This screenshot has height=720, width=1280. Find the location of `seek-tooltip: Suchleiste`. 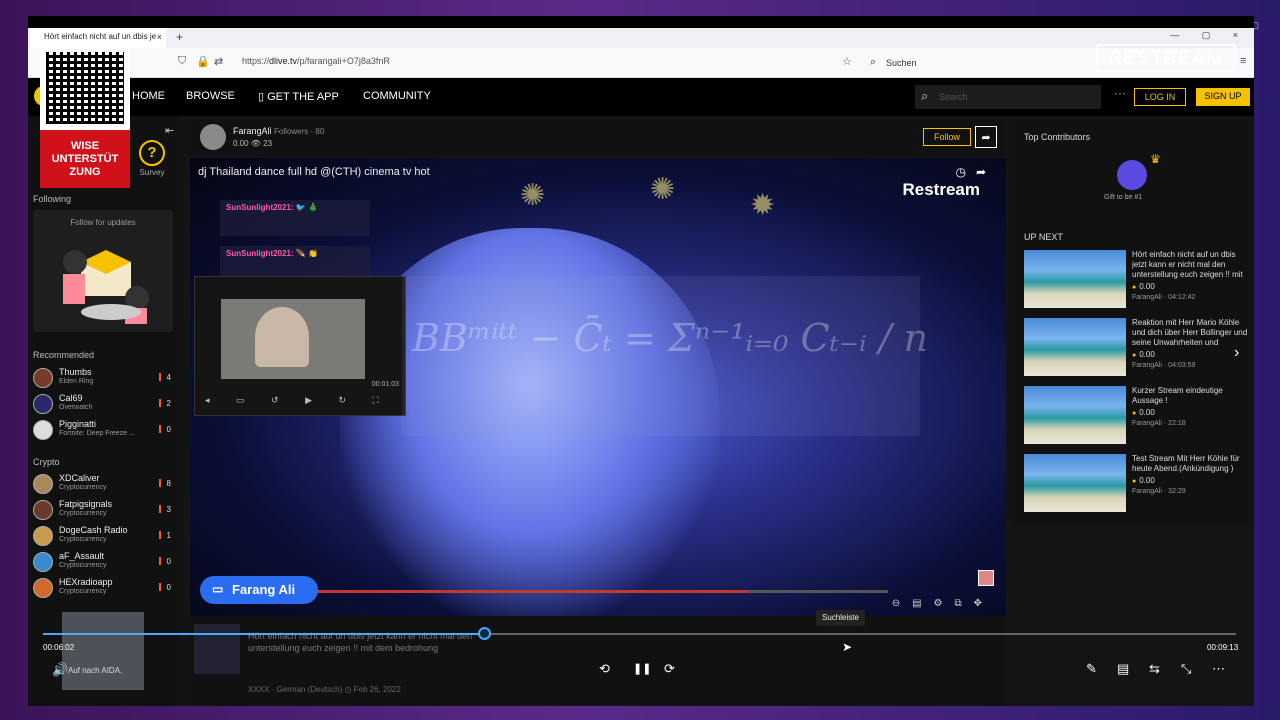

seek-tooltip: Suchleiste is located at coordinates (840, 618).